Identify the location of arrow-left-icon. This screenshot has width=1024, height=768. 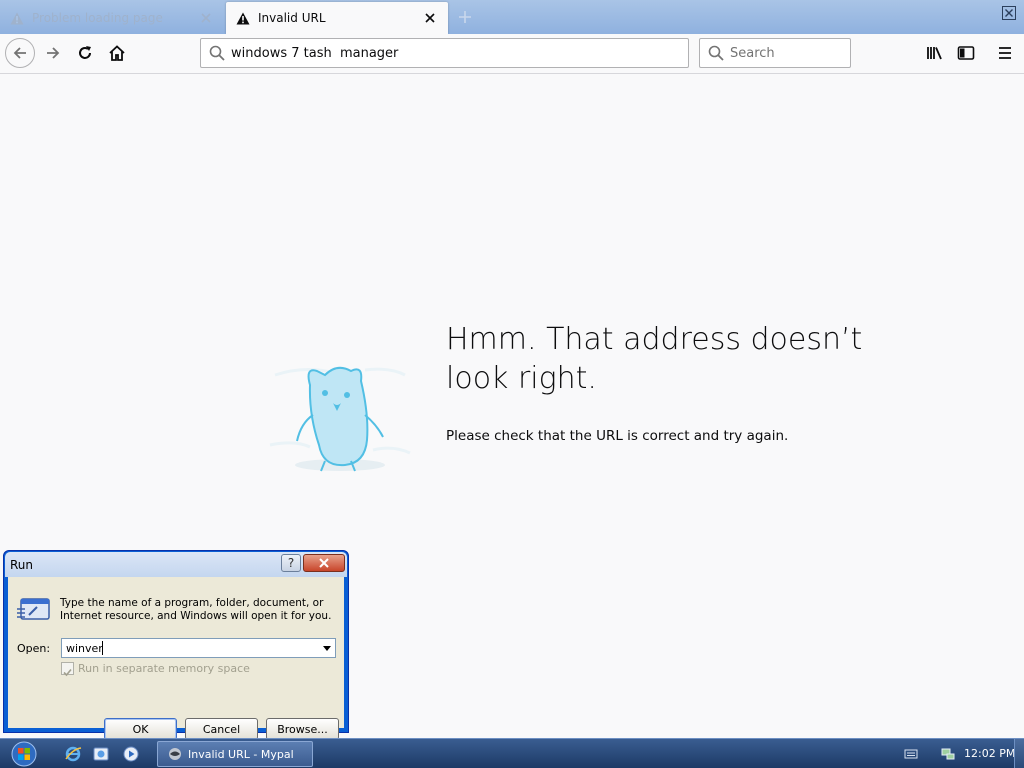
(19, 53).